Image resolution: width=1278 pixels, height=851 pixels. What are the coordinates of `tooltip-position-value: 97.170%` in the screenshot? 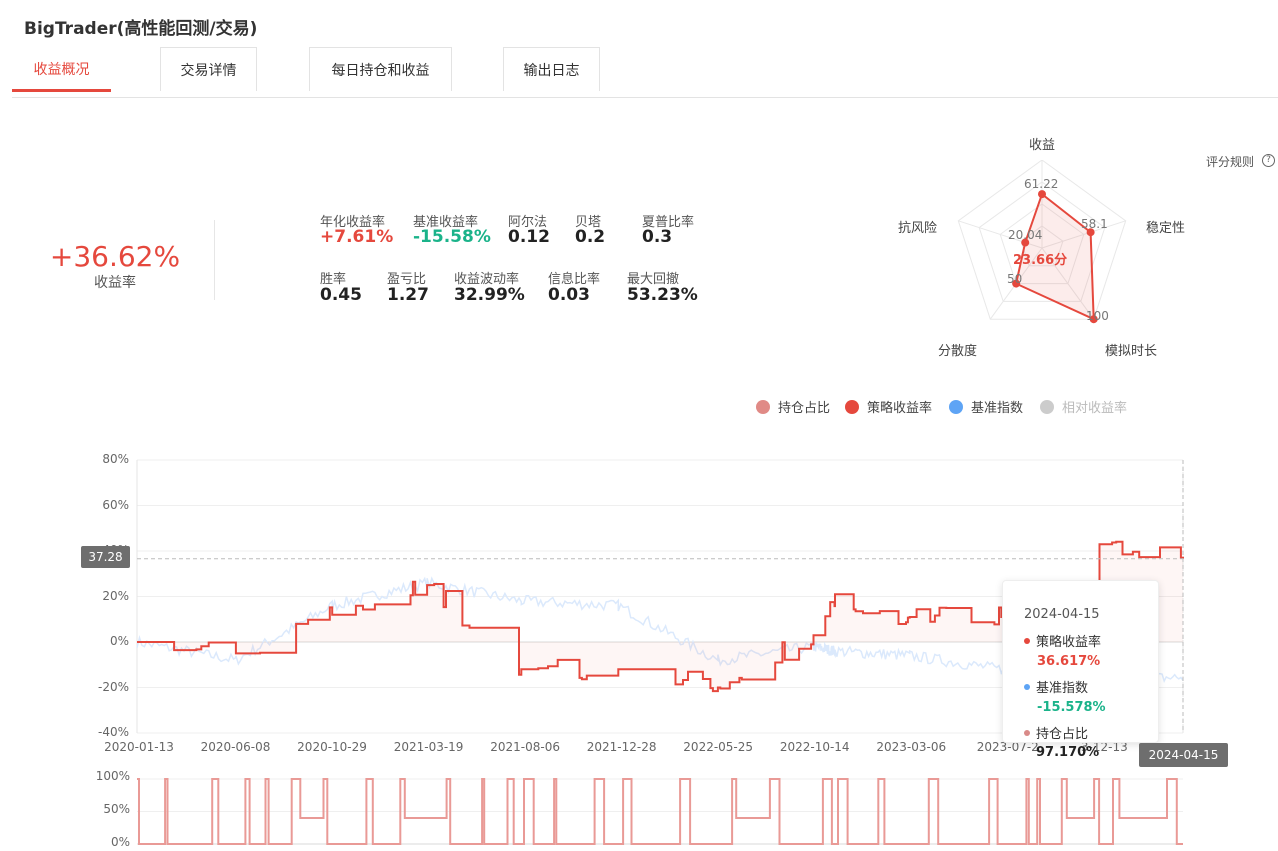 It's located at (1068, 752).